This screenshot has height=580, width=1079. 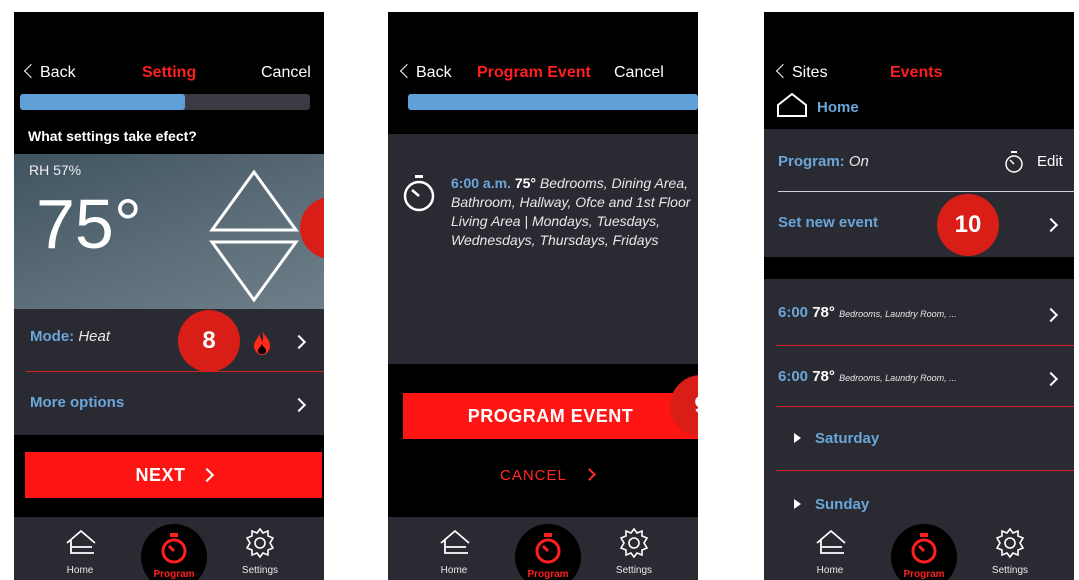 What do you see at coordinates (847, 438) in the screenshot?
I see `day-label: Saturday` at bounding box center [847, 438].